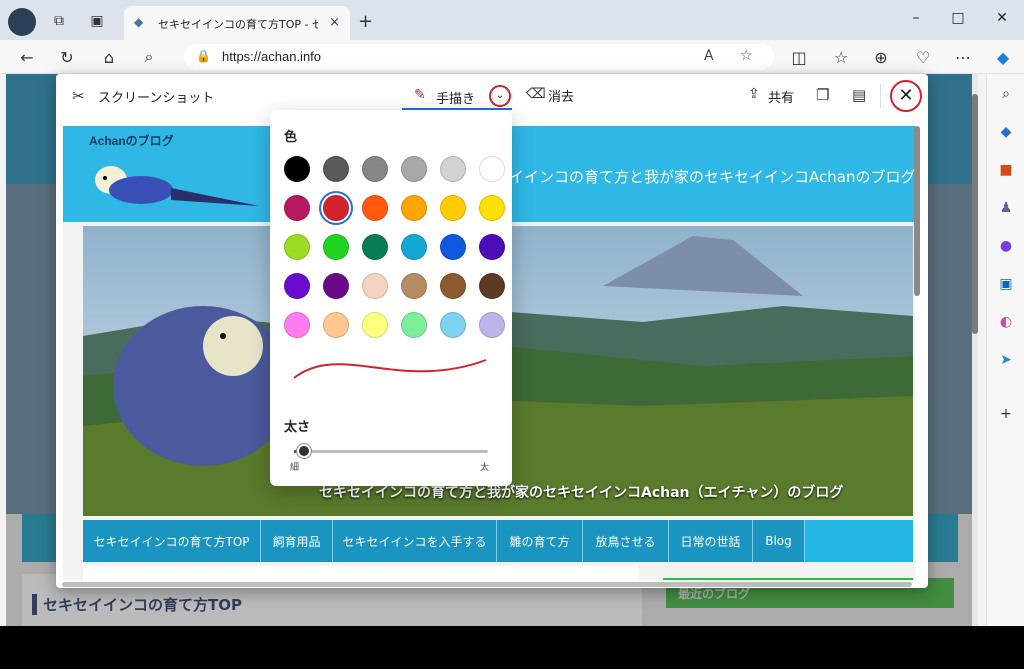 This screenshot has height=669, width=1024. What do you see at coordinates (361, 573) in the screenshot?
I see `captured-body` at bounding box center [361, 573].